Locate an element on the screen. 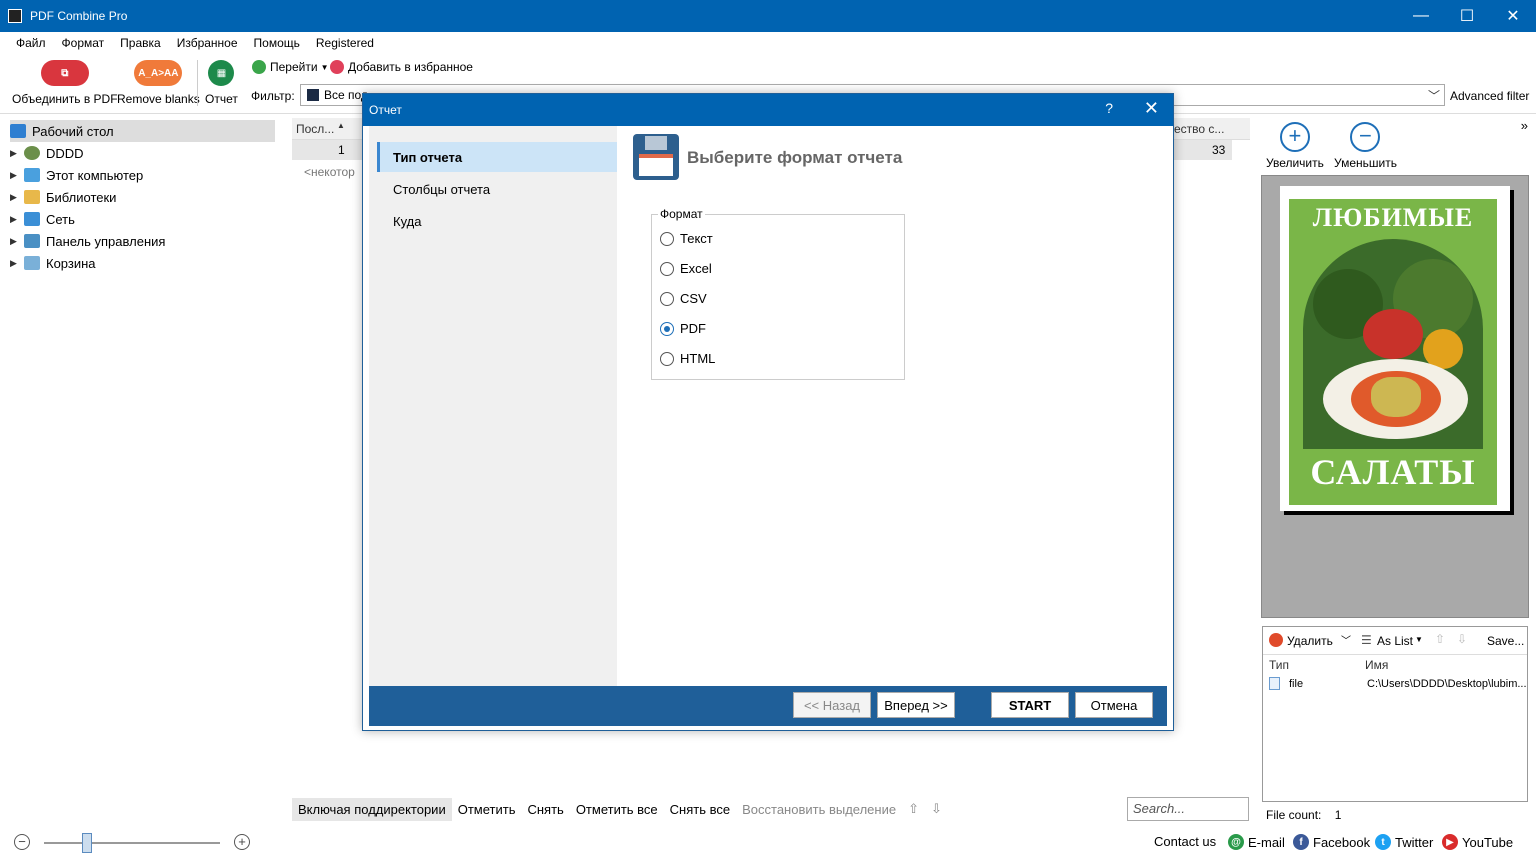 The image size is (1536, 864). menu-registered: Registered is located at coordinates (345, 43).